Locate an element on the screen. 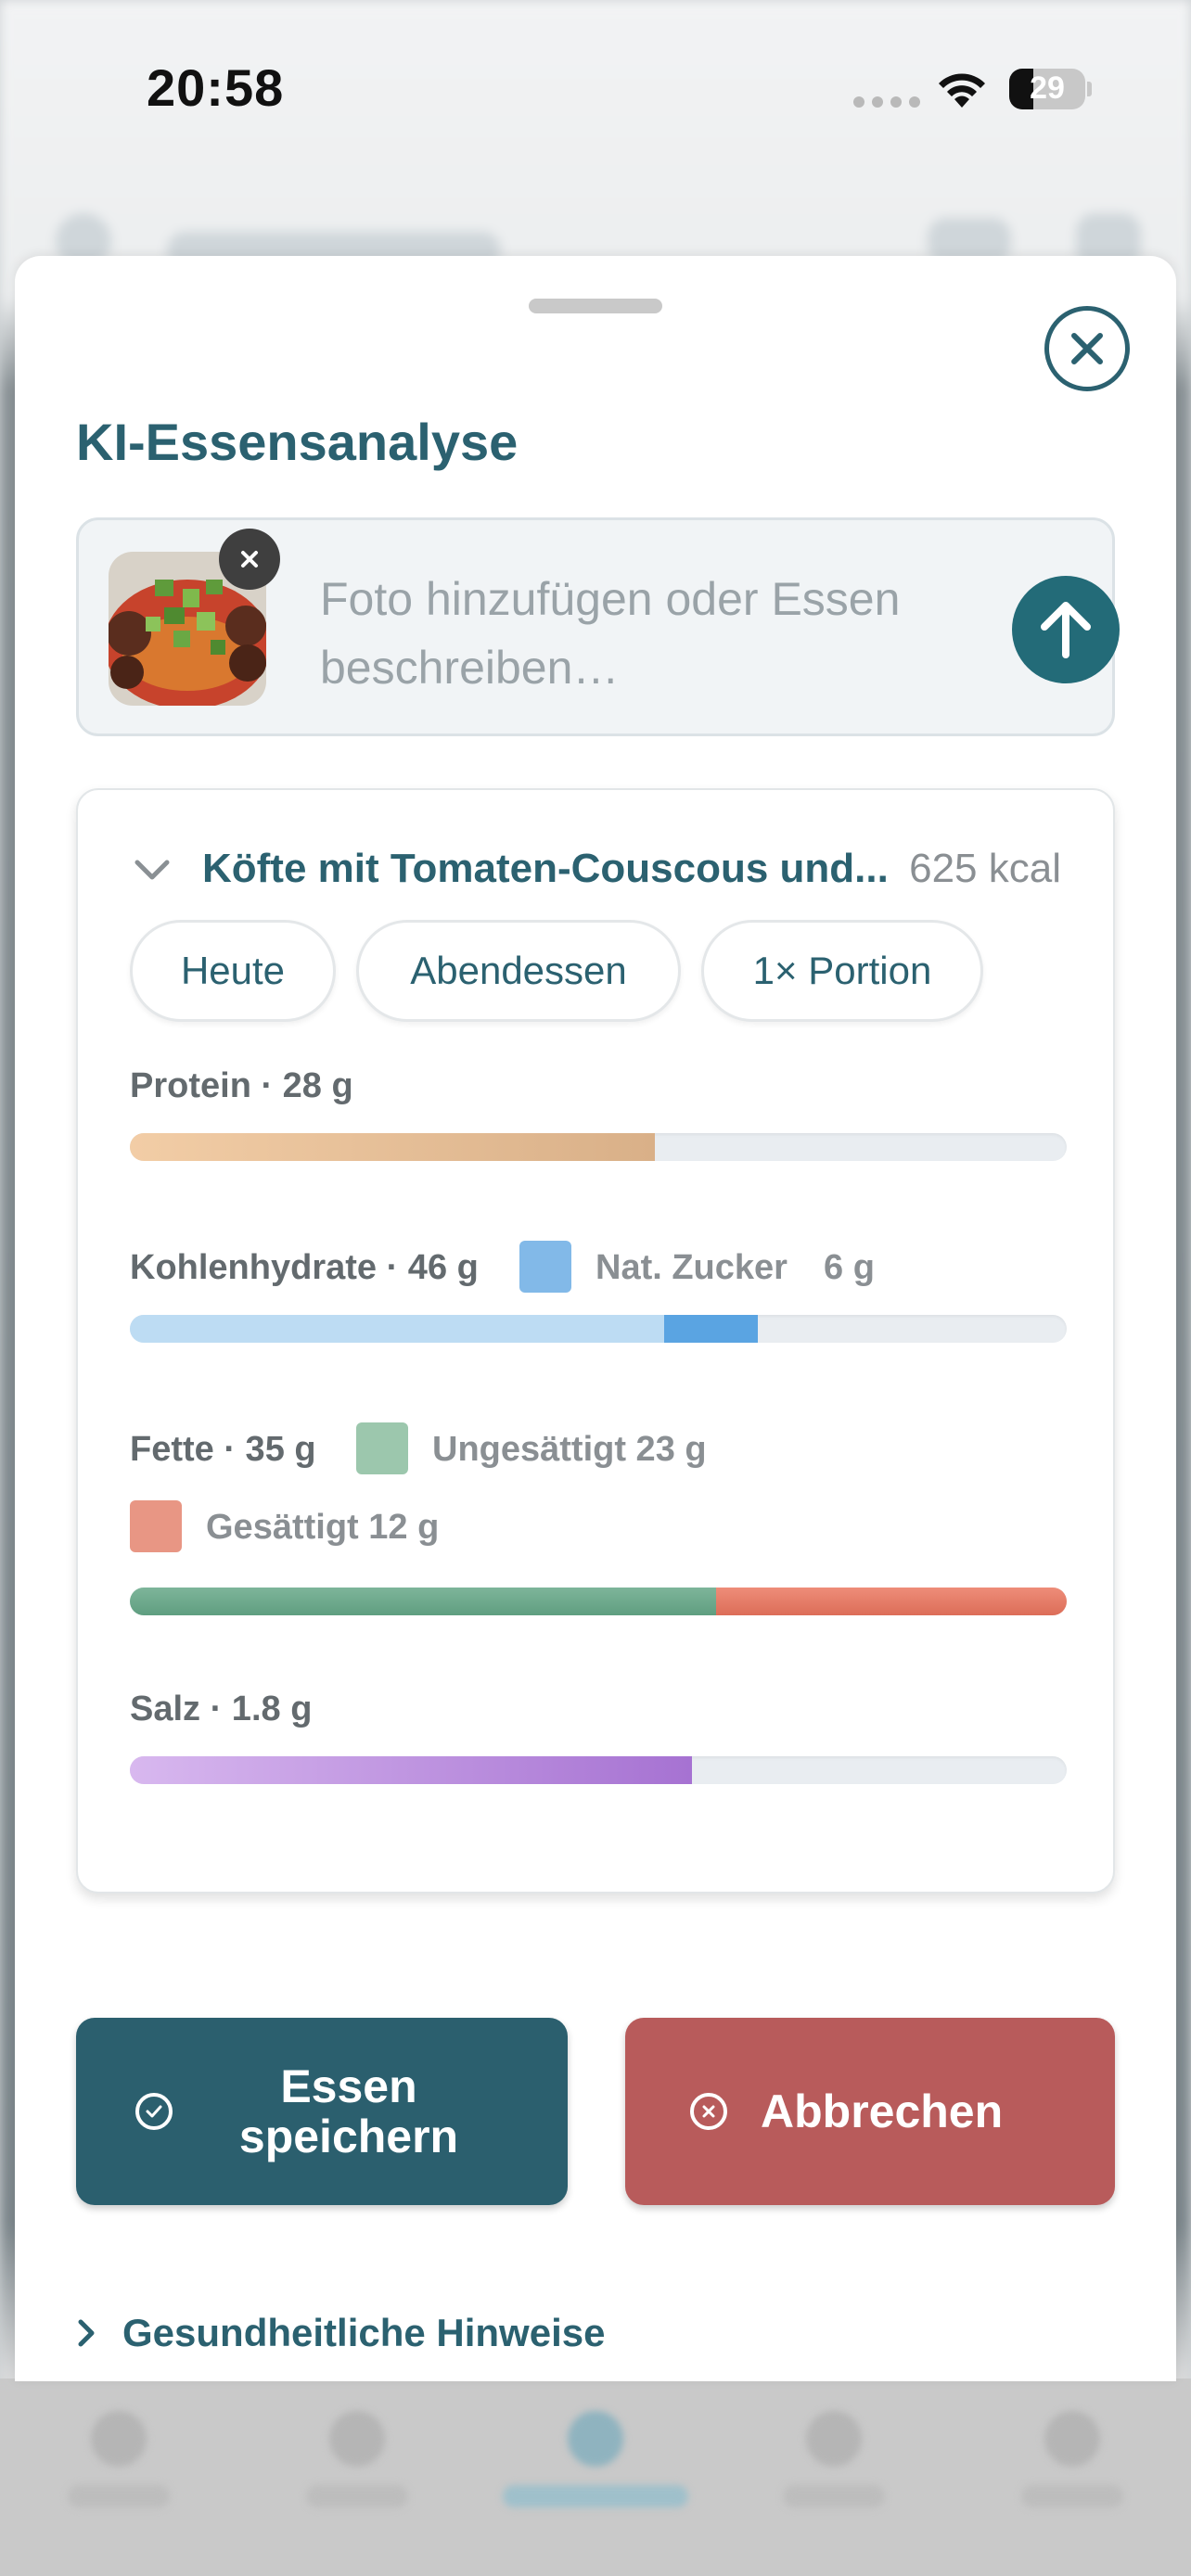  background-tab-bar is located at coordinates (595, 2477).